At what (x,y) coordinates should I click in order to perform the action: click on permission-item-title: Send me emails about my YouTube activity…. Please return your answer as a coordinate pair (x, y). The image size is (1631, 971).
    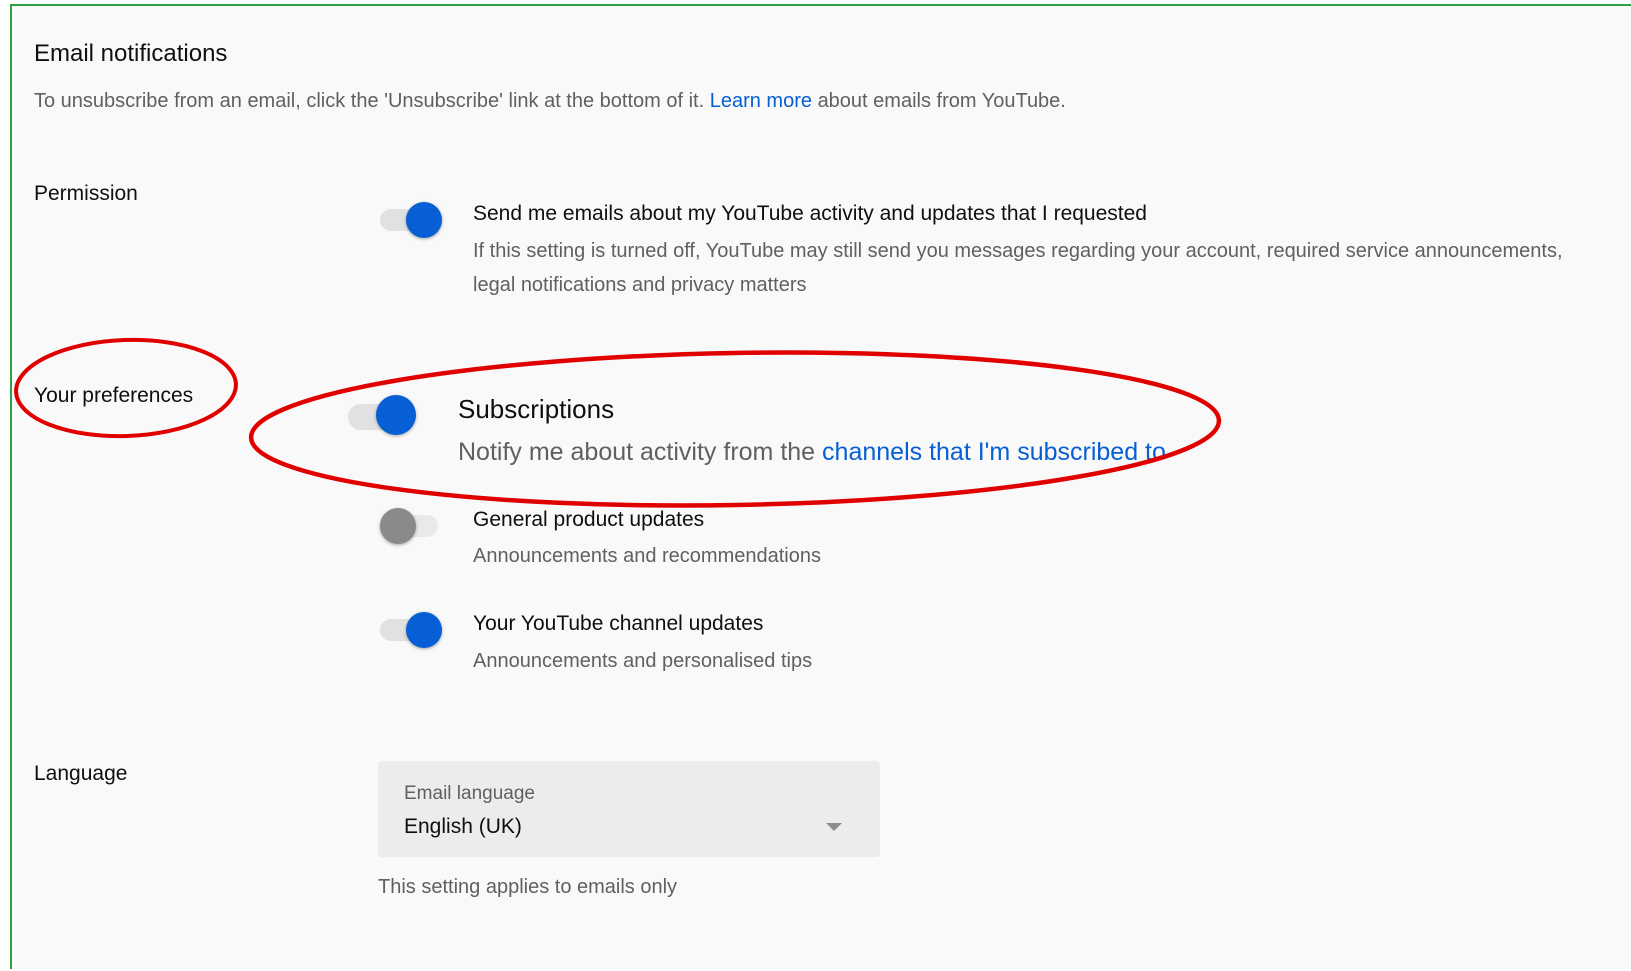
    Looking at the image, I should click on (810, 213).